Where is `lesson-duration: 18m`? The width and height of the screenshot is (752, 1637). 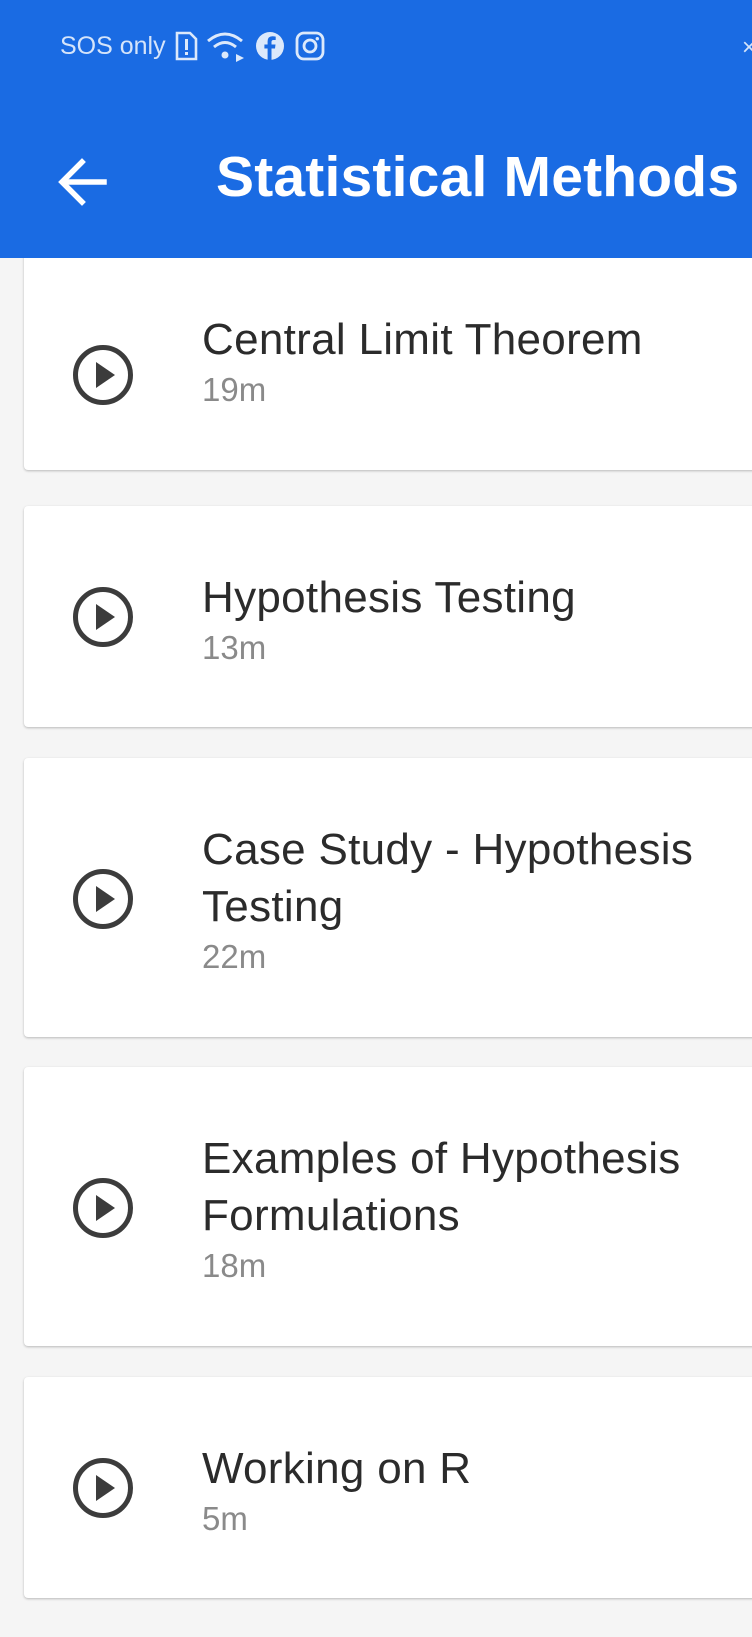 lesson-duration: 18m is located at coordinates (234, 1265).